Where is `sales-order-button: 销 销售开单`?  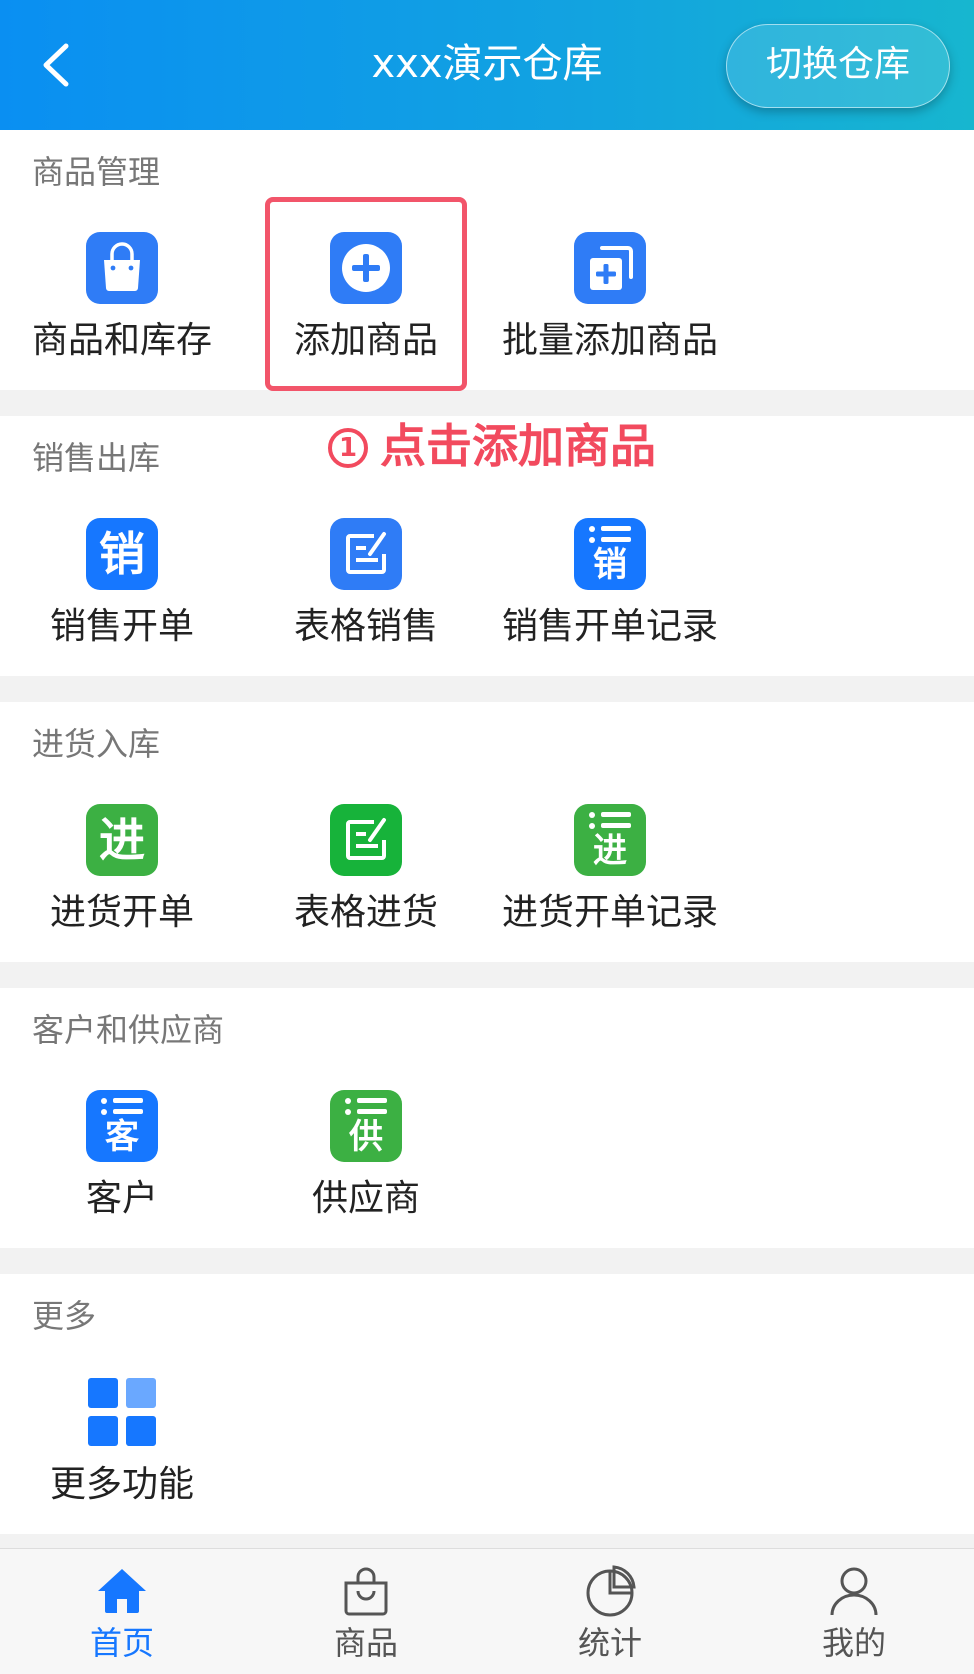
sales-order-button: 销 销售开单 is located at coordinates (122, 576).